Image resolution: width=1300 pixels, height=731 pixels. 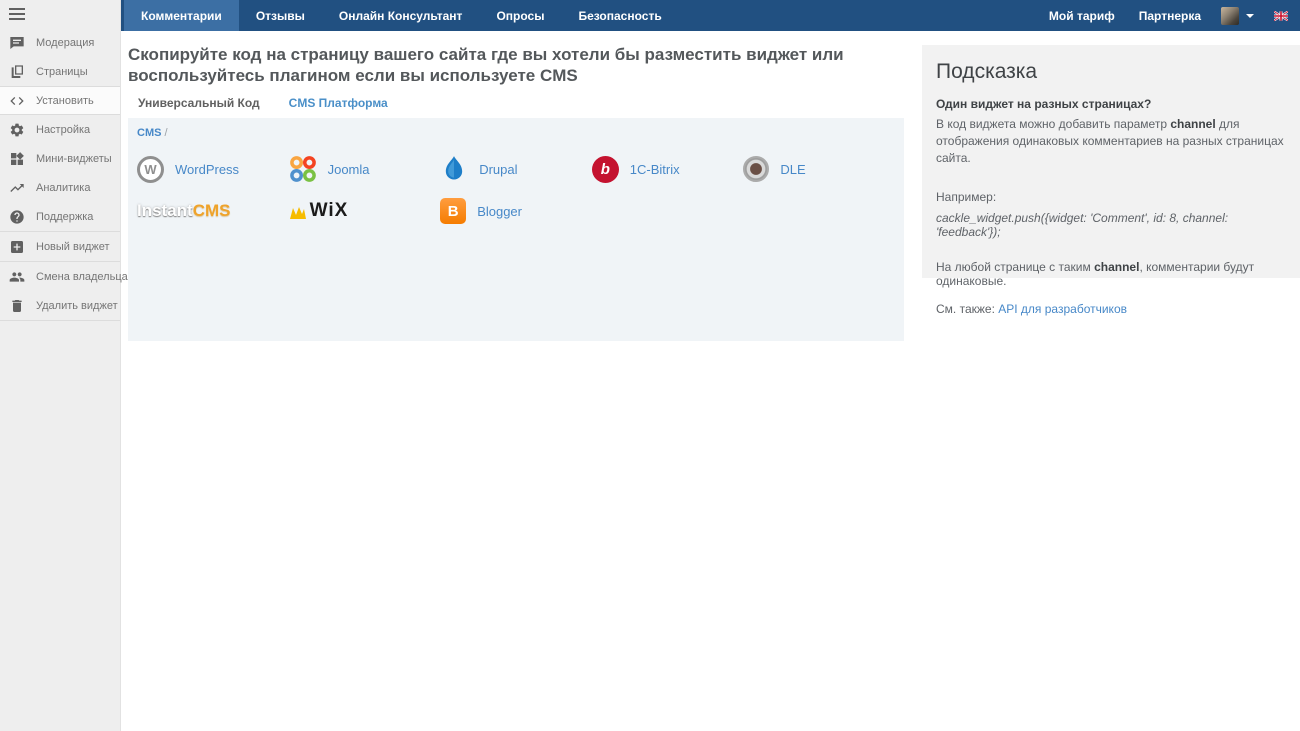 I want to click on install-tabs: Универсальный Код CMS Платформа, so click(x=267, y=105).